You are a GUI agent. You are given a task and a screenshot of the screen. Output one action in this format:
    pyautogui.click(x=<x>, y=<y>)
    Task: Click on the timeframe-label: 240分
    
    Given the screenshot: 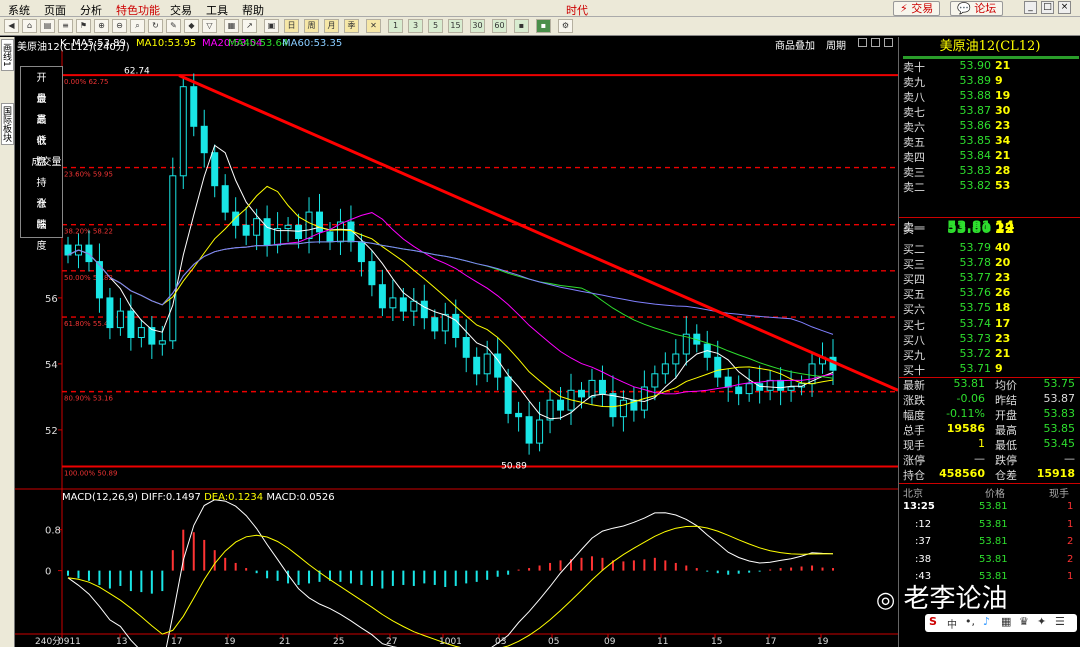 What is the action you would take?
    pyautogui.click(x=48, y=641)
    